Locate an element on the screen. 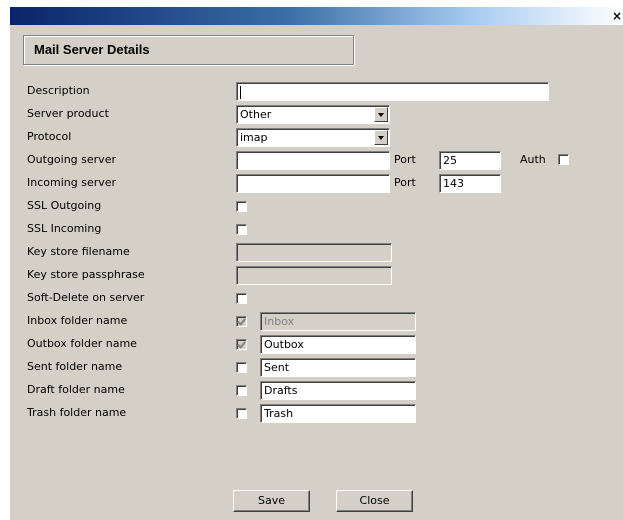  incoming-port-label: Port is located at coordinates (405, 182).